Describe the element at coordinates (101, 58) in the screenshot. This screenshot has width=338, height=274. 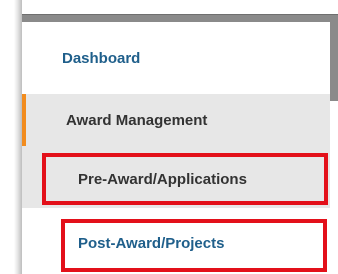
I see `sidebar-item-label: Dashboard` at that location.